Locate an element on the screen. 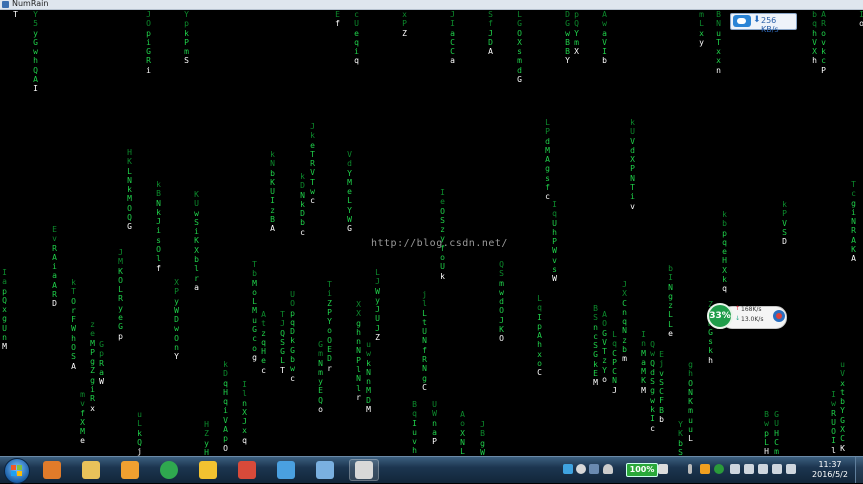 The height and width of the screenshot is (484, 863). rain-column: xPZ is located at coordinates (404, 24).